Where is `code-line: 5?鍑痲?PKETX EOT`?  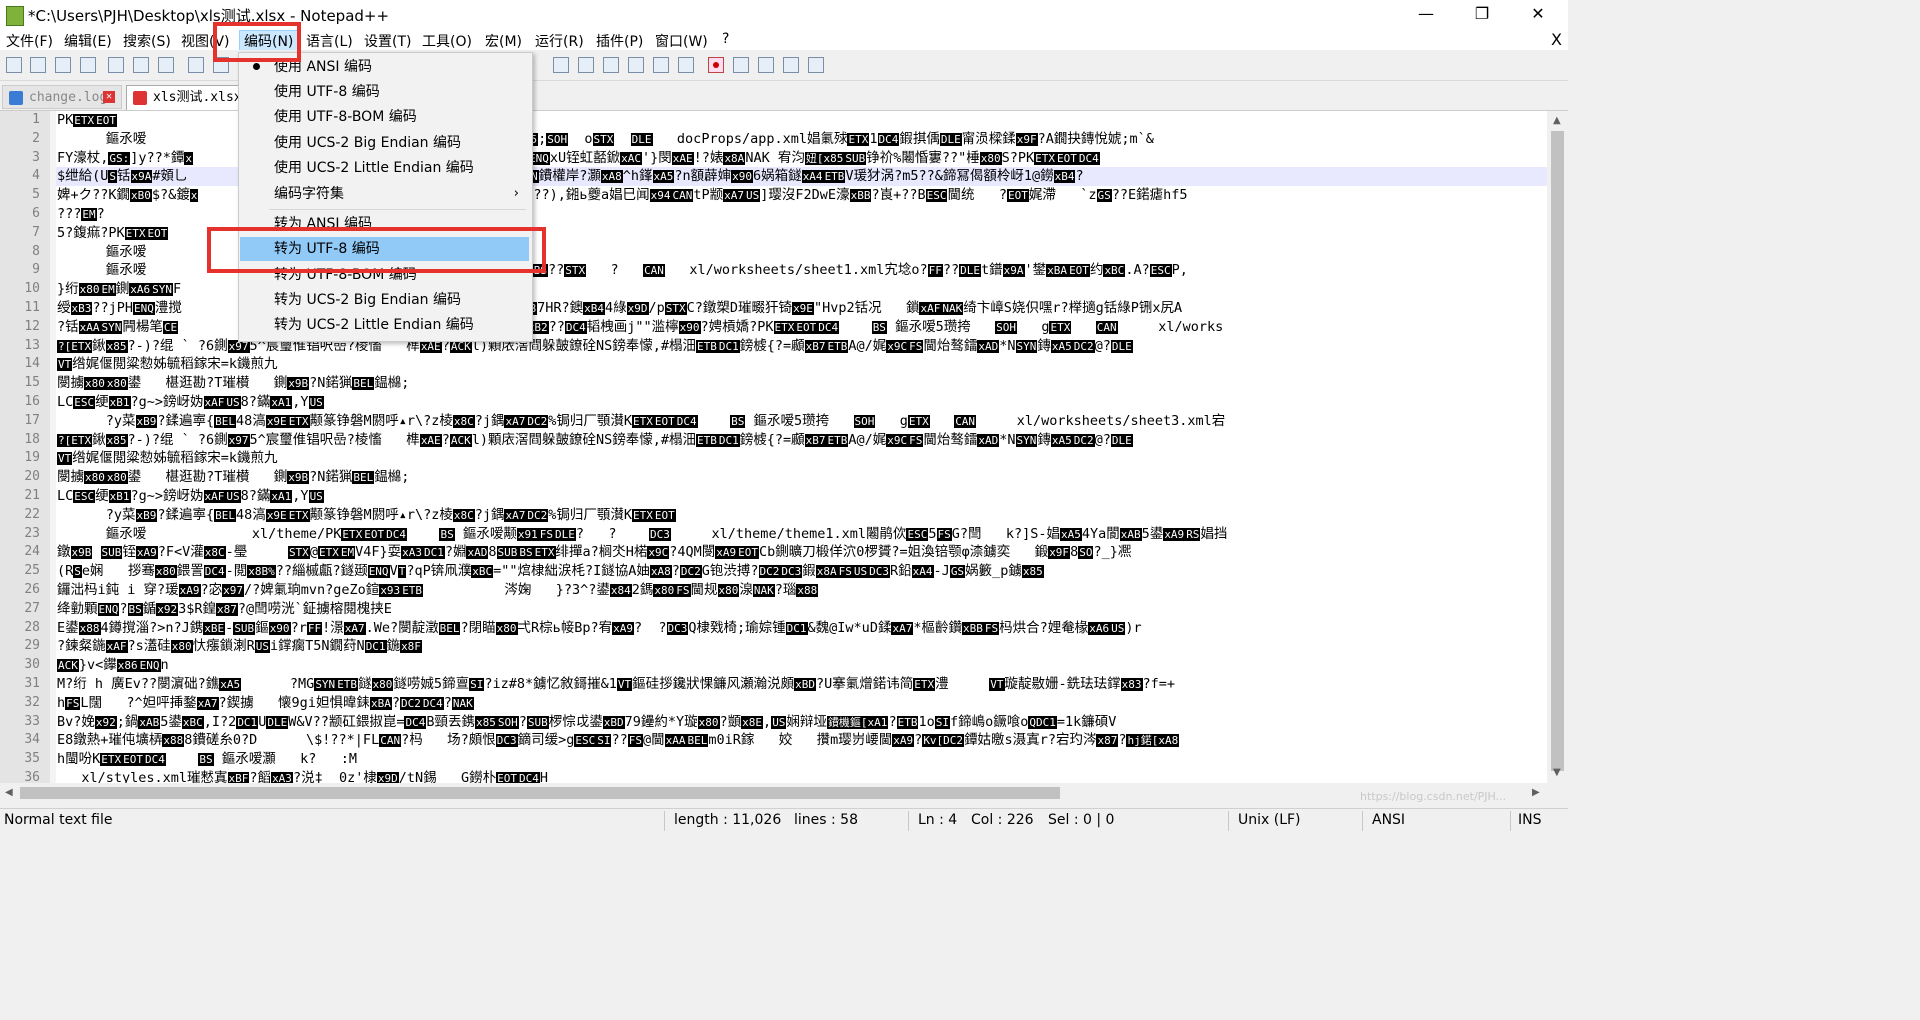 code-line: 5?鍑痲?PKETX EOT is located at coordinates (113, 234).